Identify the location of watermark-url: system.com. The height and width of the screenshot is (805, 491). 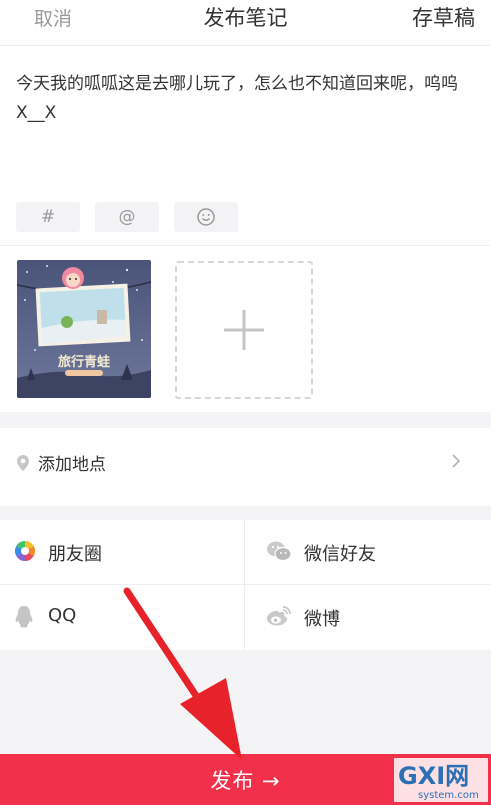
(448, 795).